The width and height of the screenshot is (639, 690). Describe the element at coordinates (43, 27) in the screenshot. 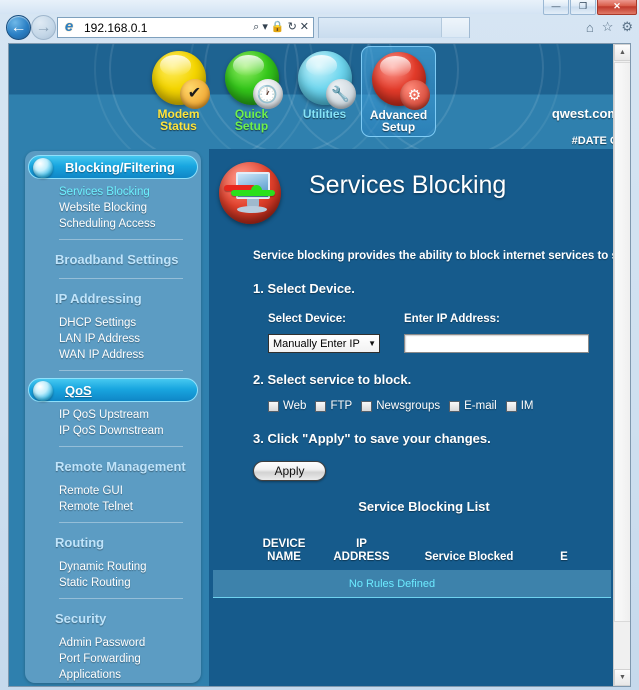

I see `forward-button: →` at that location.